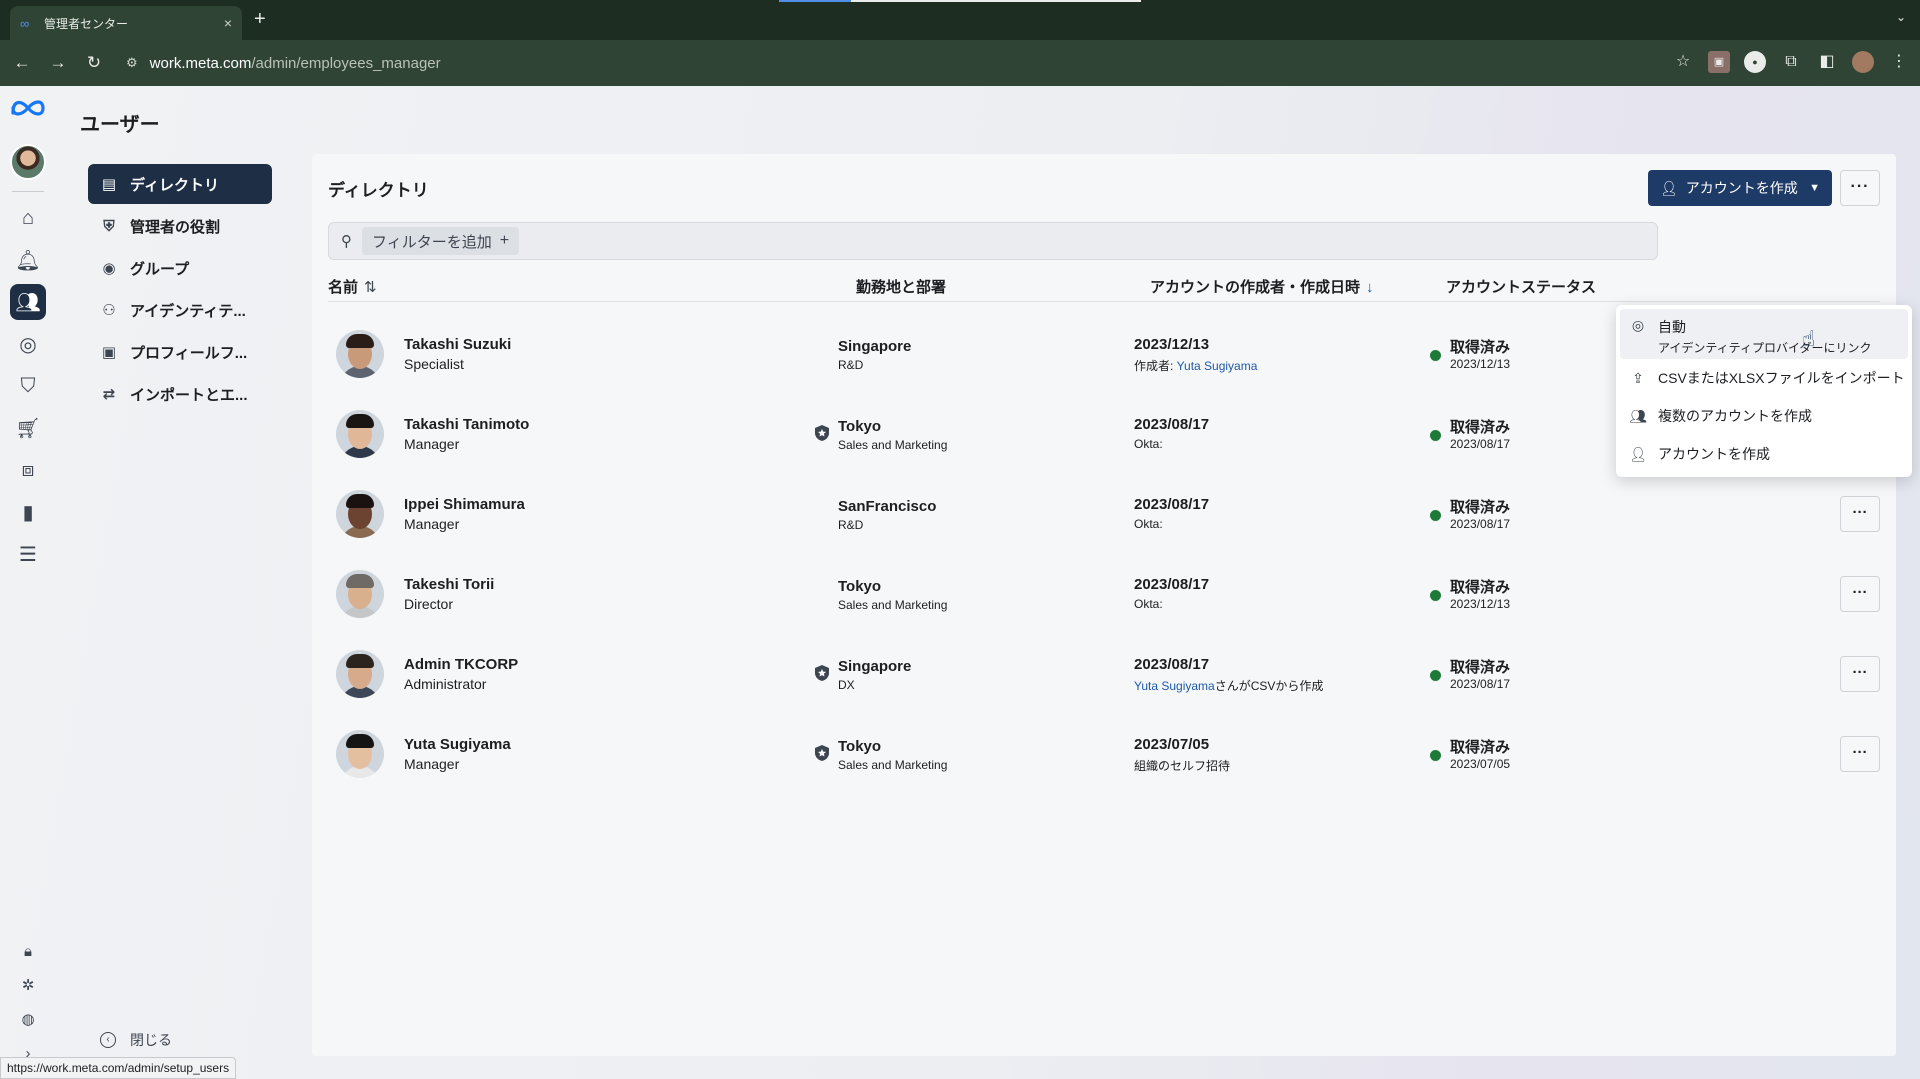  What do you see at coordinates (1683, 62) in the screenshot?
I see `bookmark-star-icon: ☆` at bounding box center [1683, 62].